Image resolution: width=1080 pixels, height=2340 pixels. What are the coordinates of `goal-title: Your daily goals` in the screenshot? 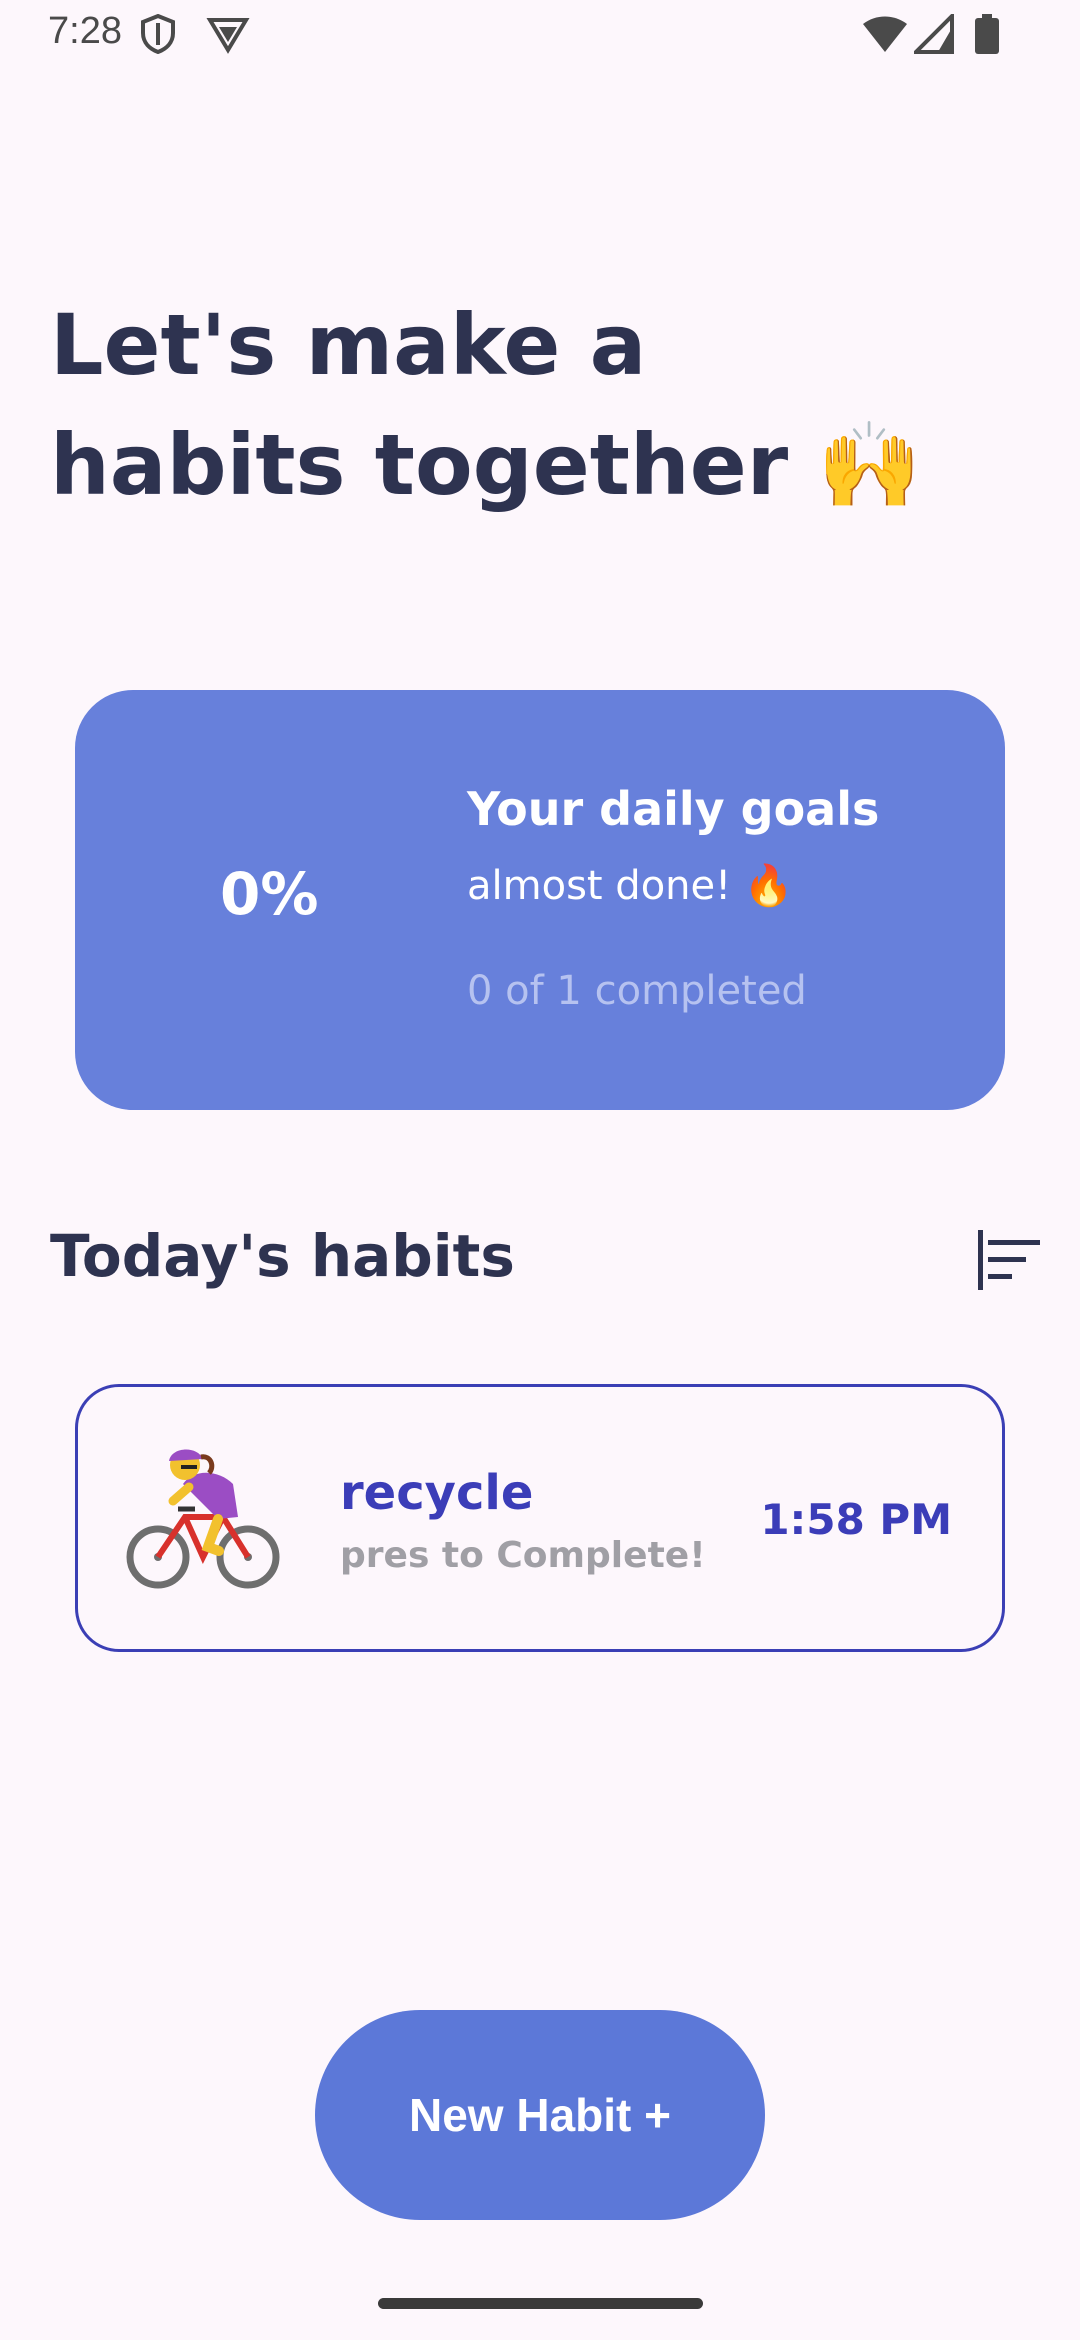 It's located at (673, 809).